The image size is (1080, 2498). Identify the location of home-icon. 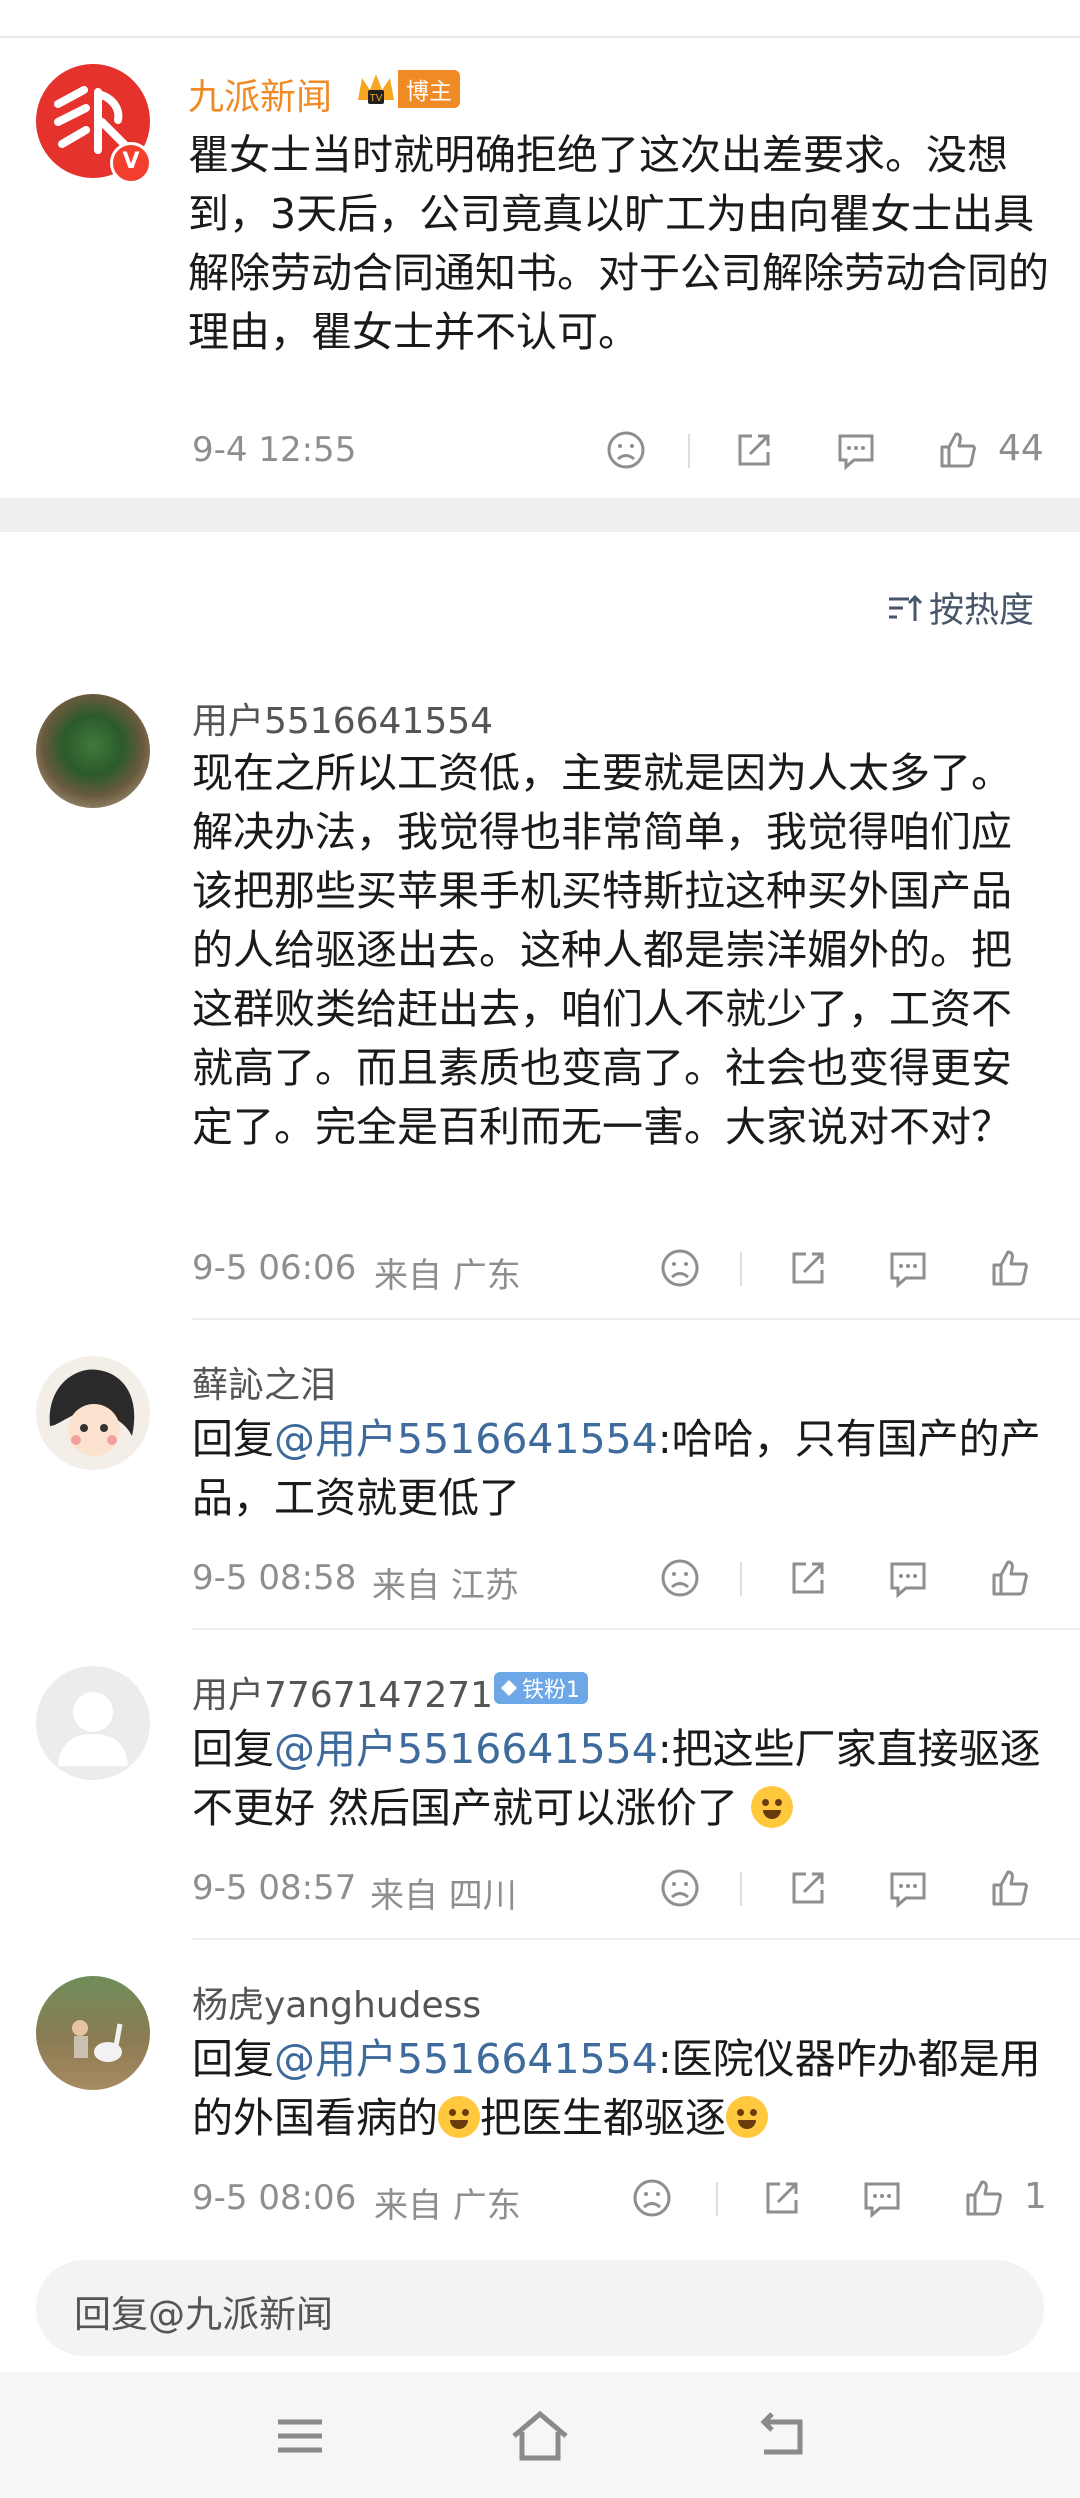
(540, 2435).